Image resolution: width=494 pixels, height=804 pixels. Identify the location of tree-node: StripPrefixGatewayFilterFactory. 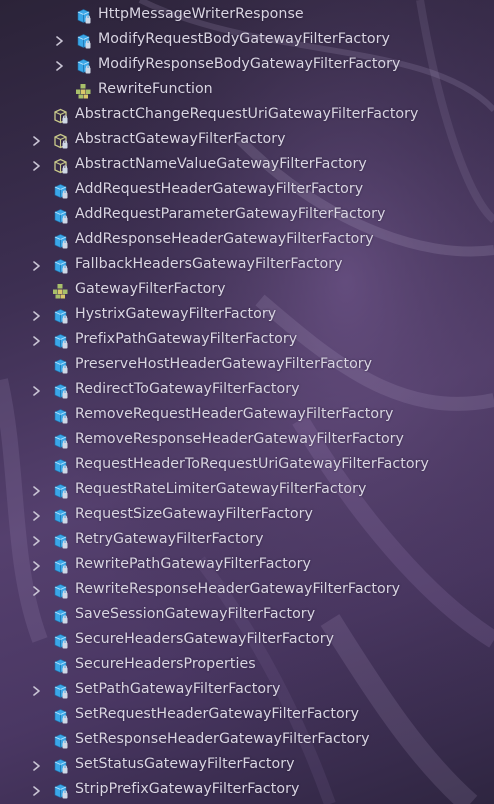
(247, 790).